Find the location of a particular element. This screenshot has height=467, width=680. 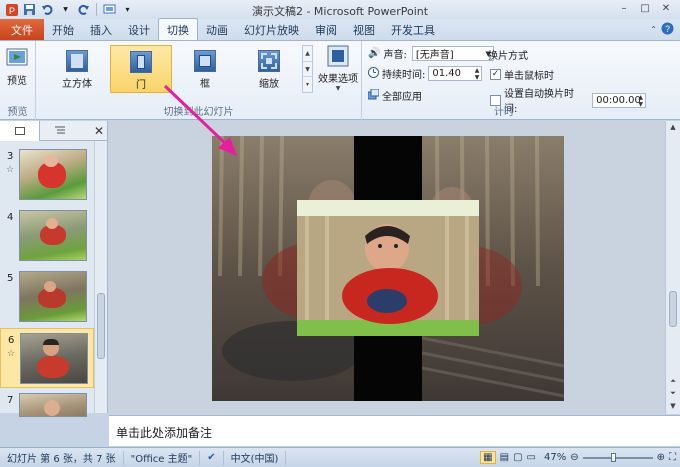

tab-review: 审阅 is located at coordinates (326, 29).